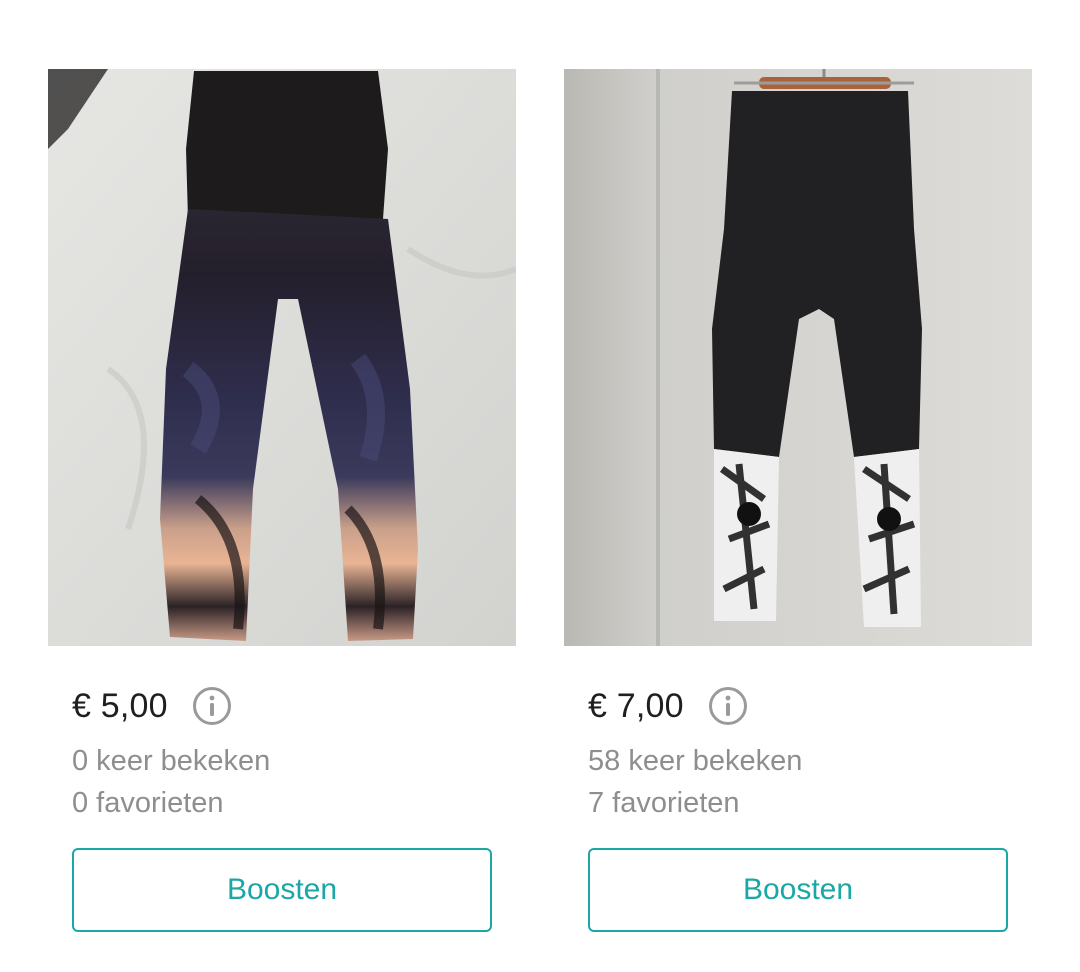 This screenshot has height=972, width=1080. What do you see at coordinates (664, 803) in the screenshot?
I see `favorites-count: 7 favorieten` at bounding box center [664, 803].